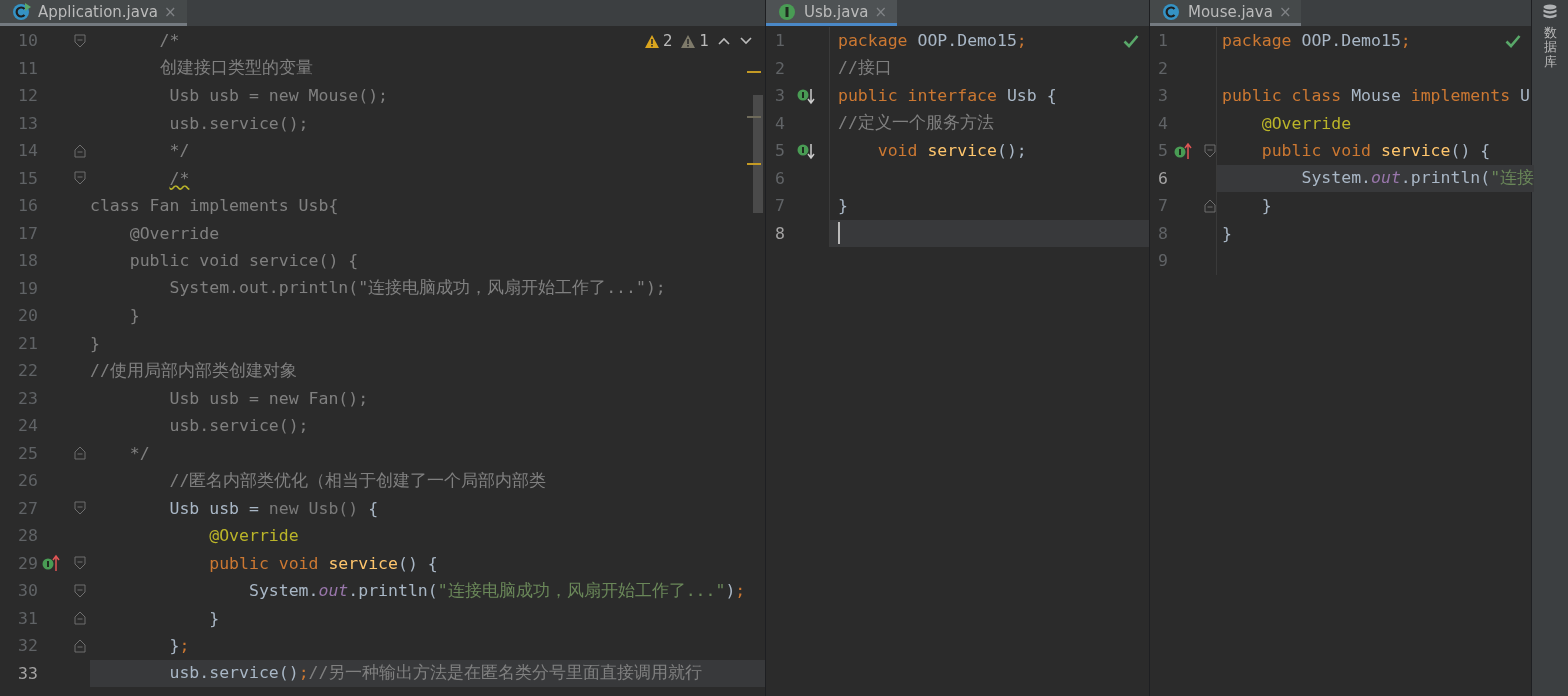 The width and height of the screenshot is (1568, 696). I want to click on code-line: 创建接口类型的变量, so click(235, 68).